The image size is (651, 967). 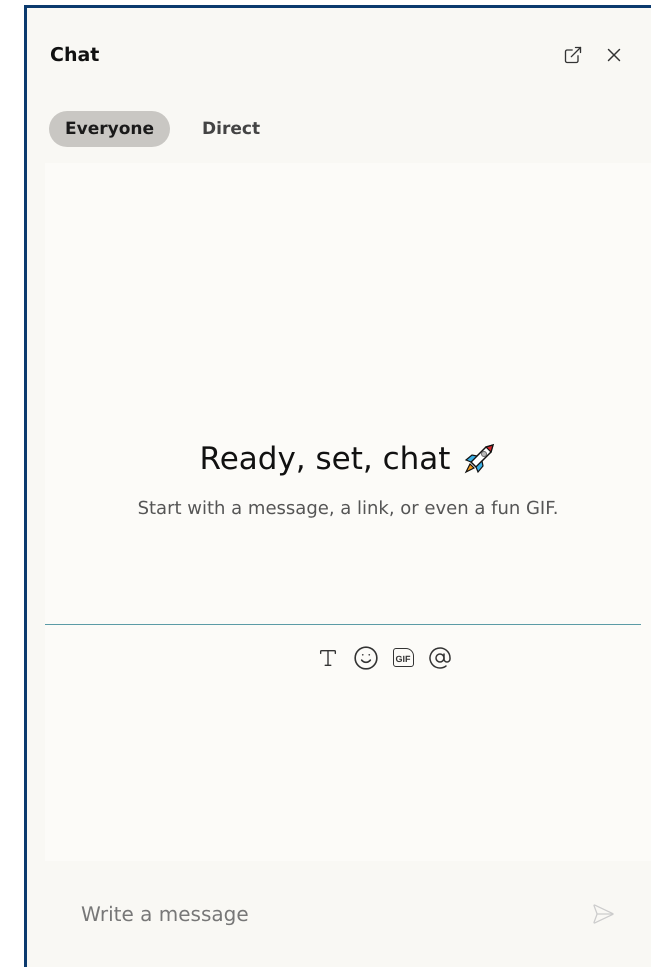 What do you see at coordinates (365, 657) in the screenshot?
I see `emoji-icon` at bounding box center [365, 657].